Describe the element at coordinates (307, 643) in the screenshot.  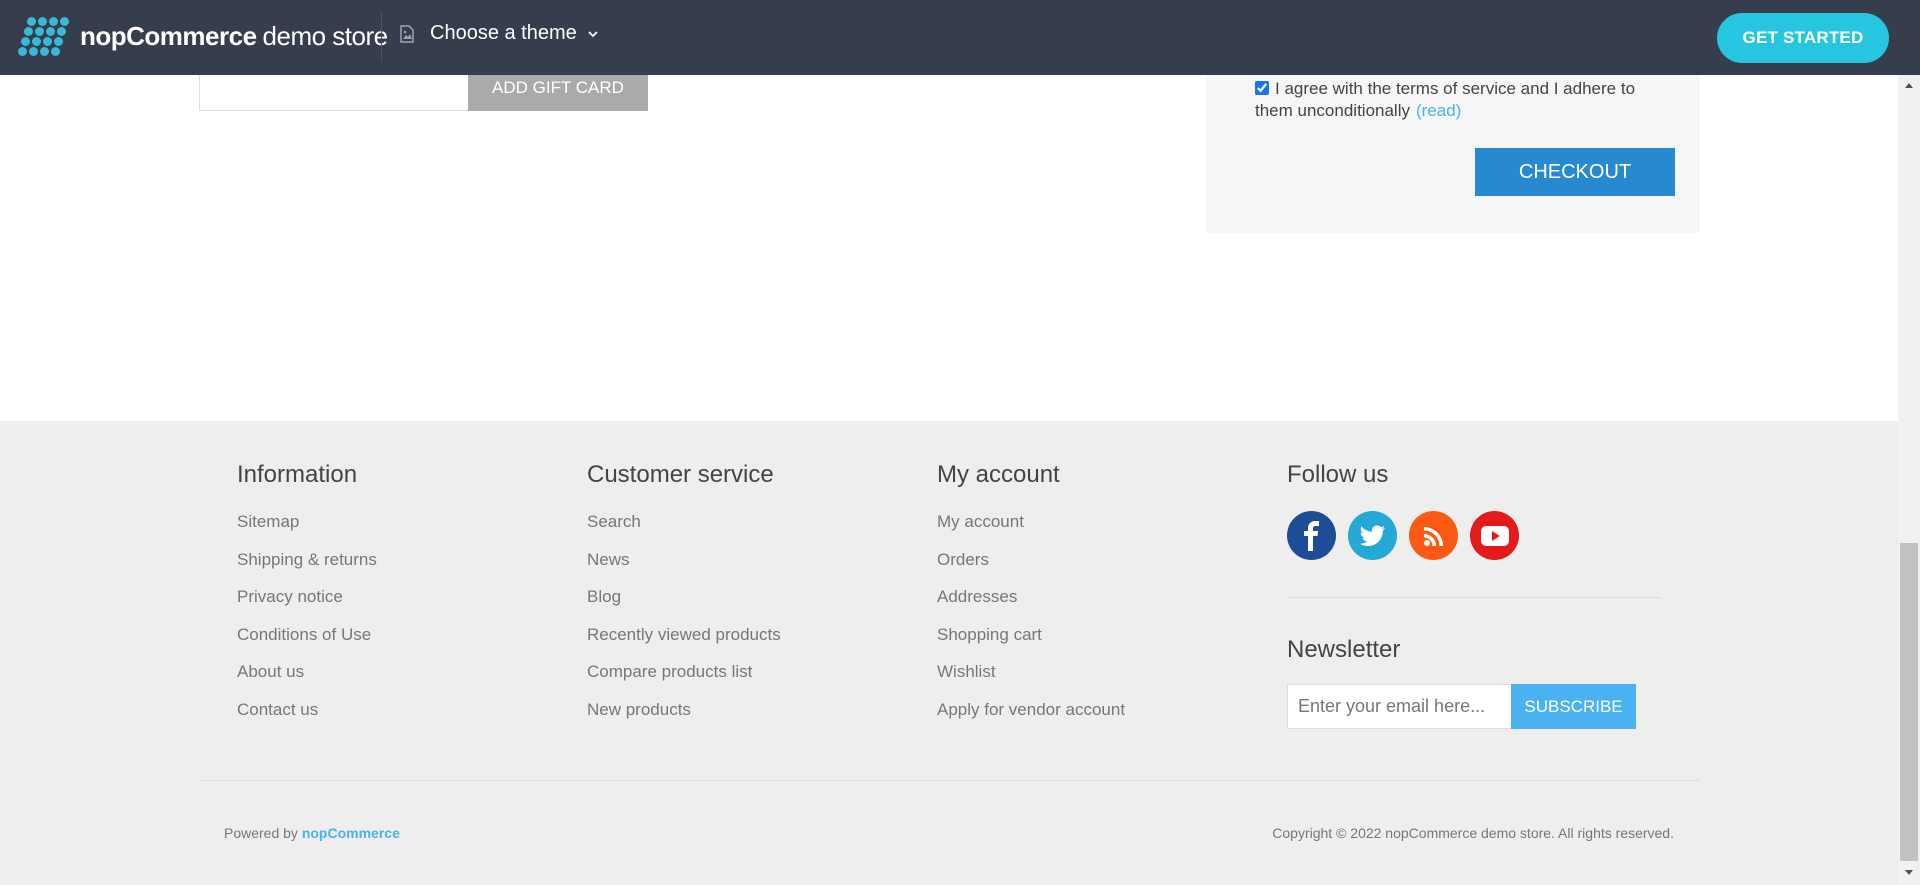
I see `footer-link-conditions-of-use: Conditions of Use` at that location.